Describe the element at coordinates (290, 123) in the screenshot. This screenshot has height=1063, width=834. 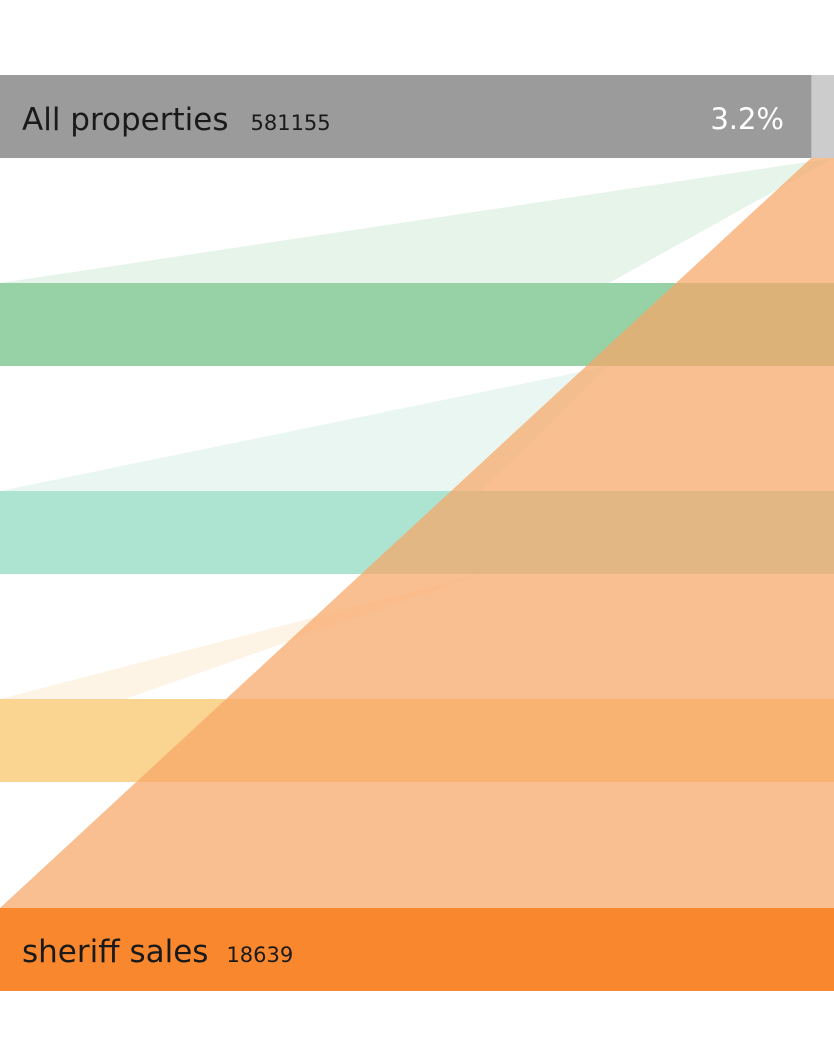
I see `top-bar-count: 581155` at that location.